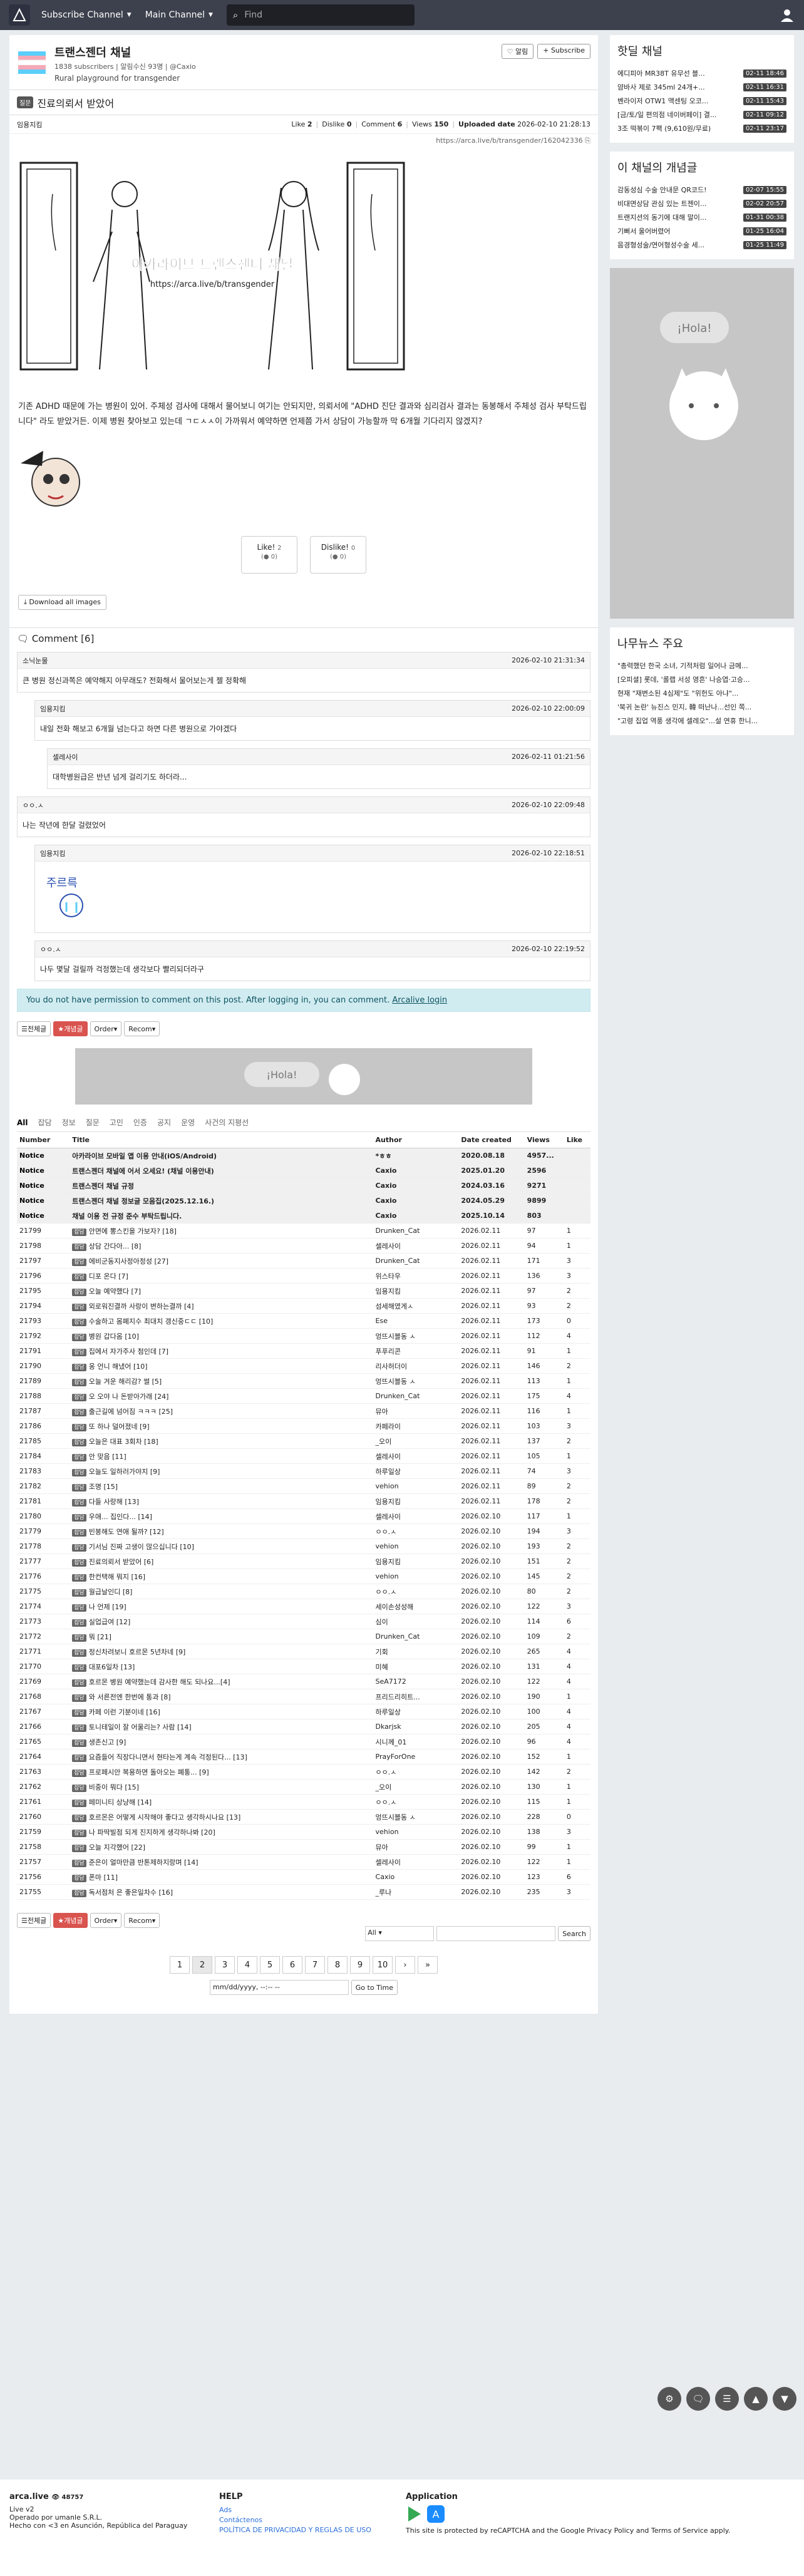 The height and width of the screenshot is (2576, 804). What do you see at coordinates (141, 1307) in the screenshot?
I see `row-title-text: 외로워진결까 사랑이 변하는결까 [4]` at bounding box center [141, 1307].